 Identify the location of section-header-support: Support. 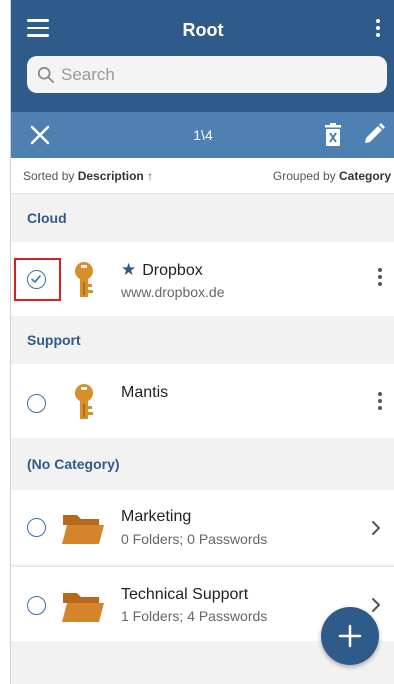
(202, 340).